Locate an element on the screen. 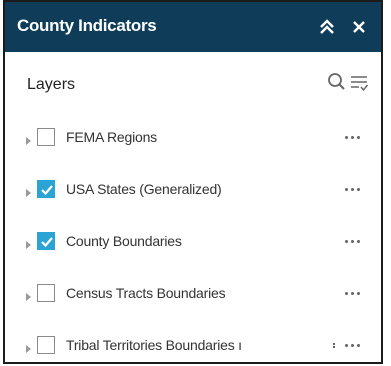  search-icon is located at coordinates (337, 82).